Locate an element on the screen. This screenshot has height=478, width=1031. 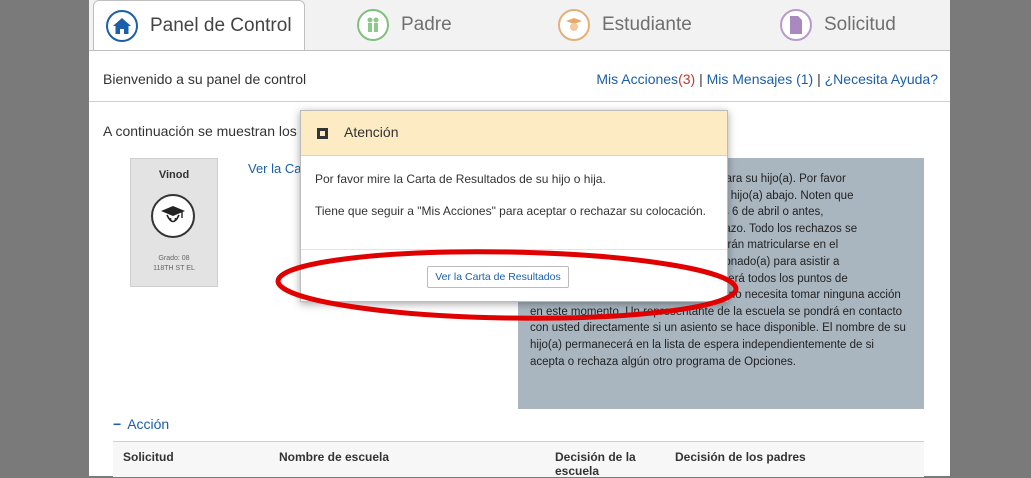
annotation-ellipse is located at coordinates (507, 285).